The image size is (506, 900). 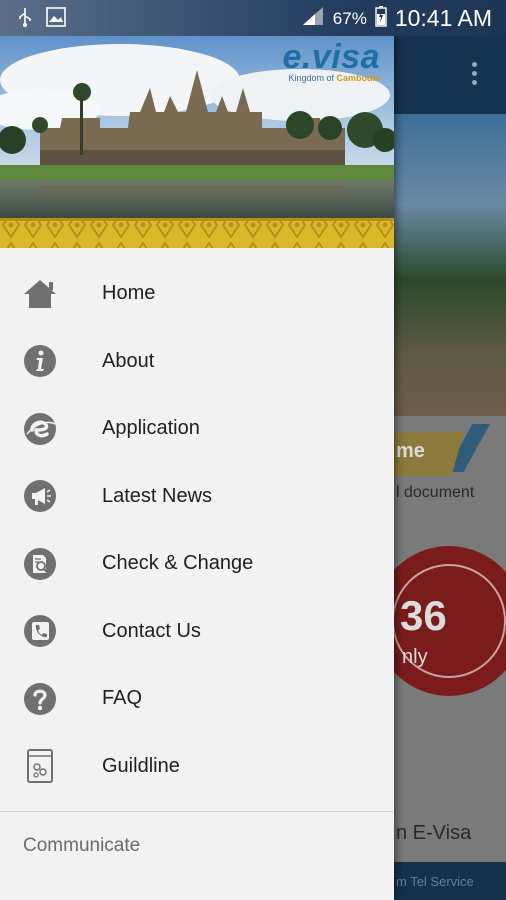 I want to click on usb-icon, so click(x=25, y=19).